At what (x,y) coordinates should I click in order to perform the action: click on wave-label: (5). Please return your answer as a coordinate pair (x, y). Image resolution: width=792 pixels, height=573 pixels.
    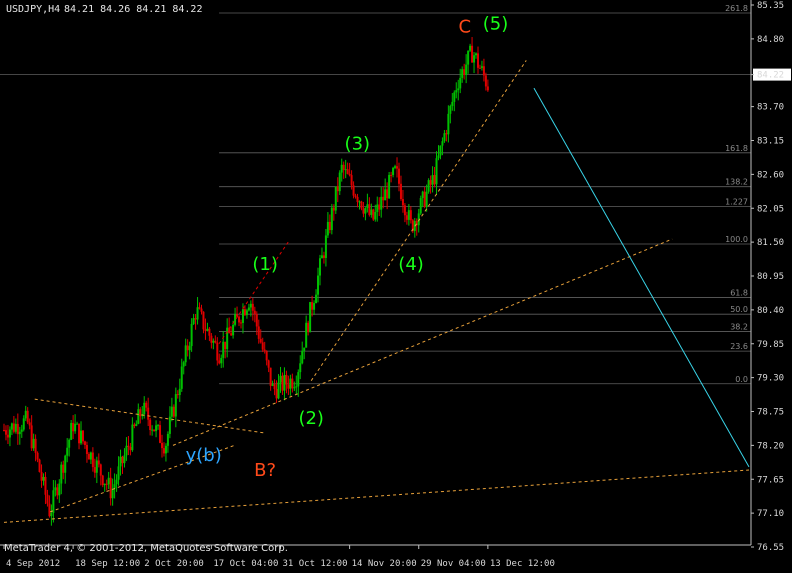
    Looking at the image, I should click on (496, 24).